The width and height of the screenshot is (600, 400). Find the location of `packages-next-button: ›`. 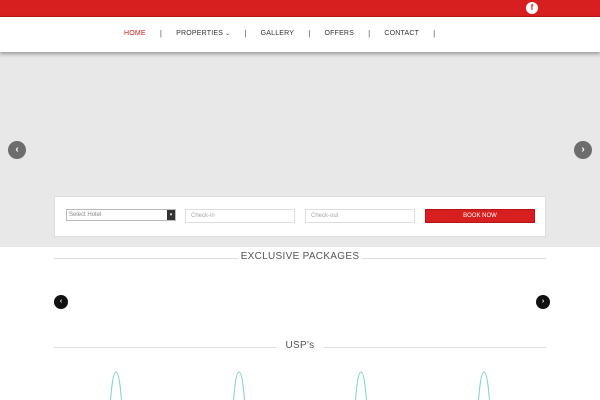

packages-next-button: › is located at coordinates (543, 302).